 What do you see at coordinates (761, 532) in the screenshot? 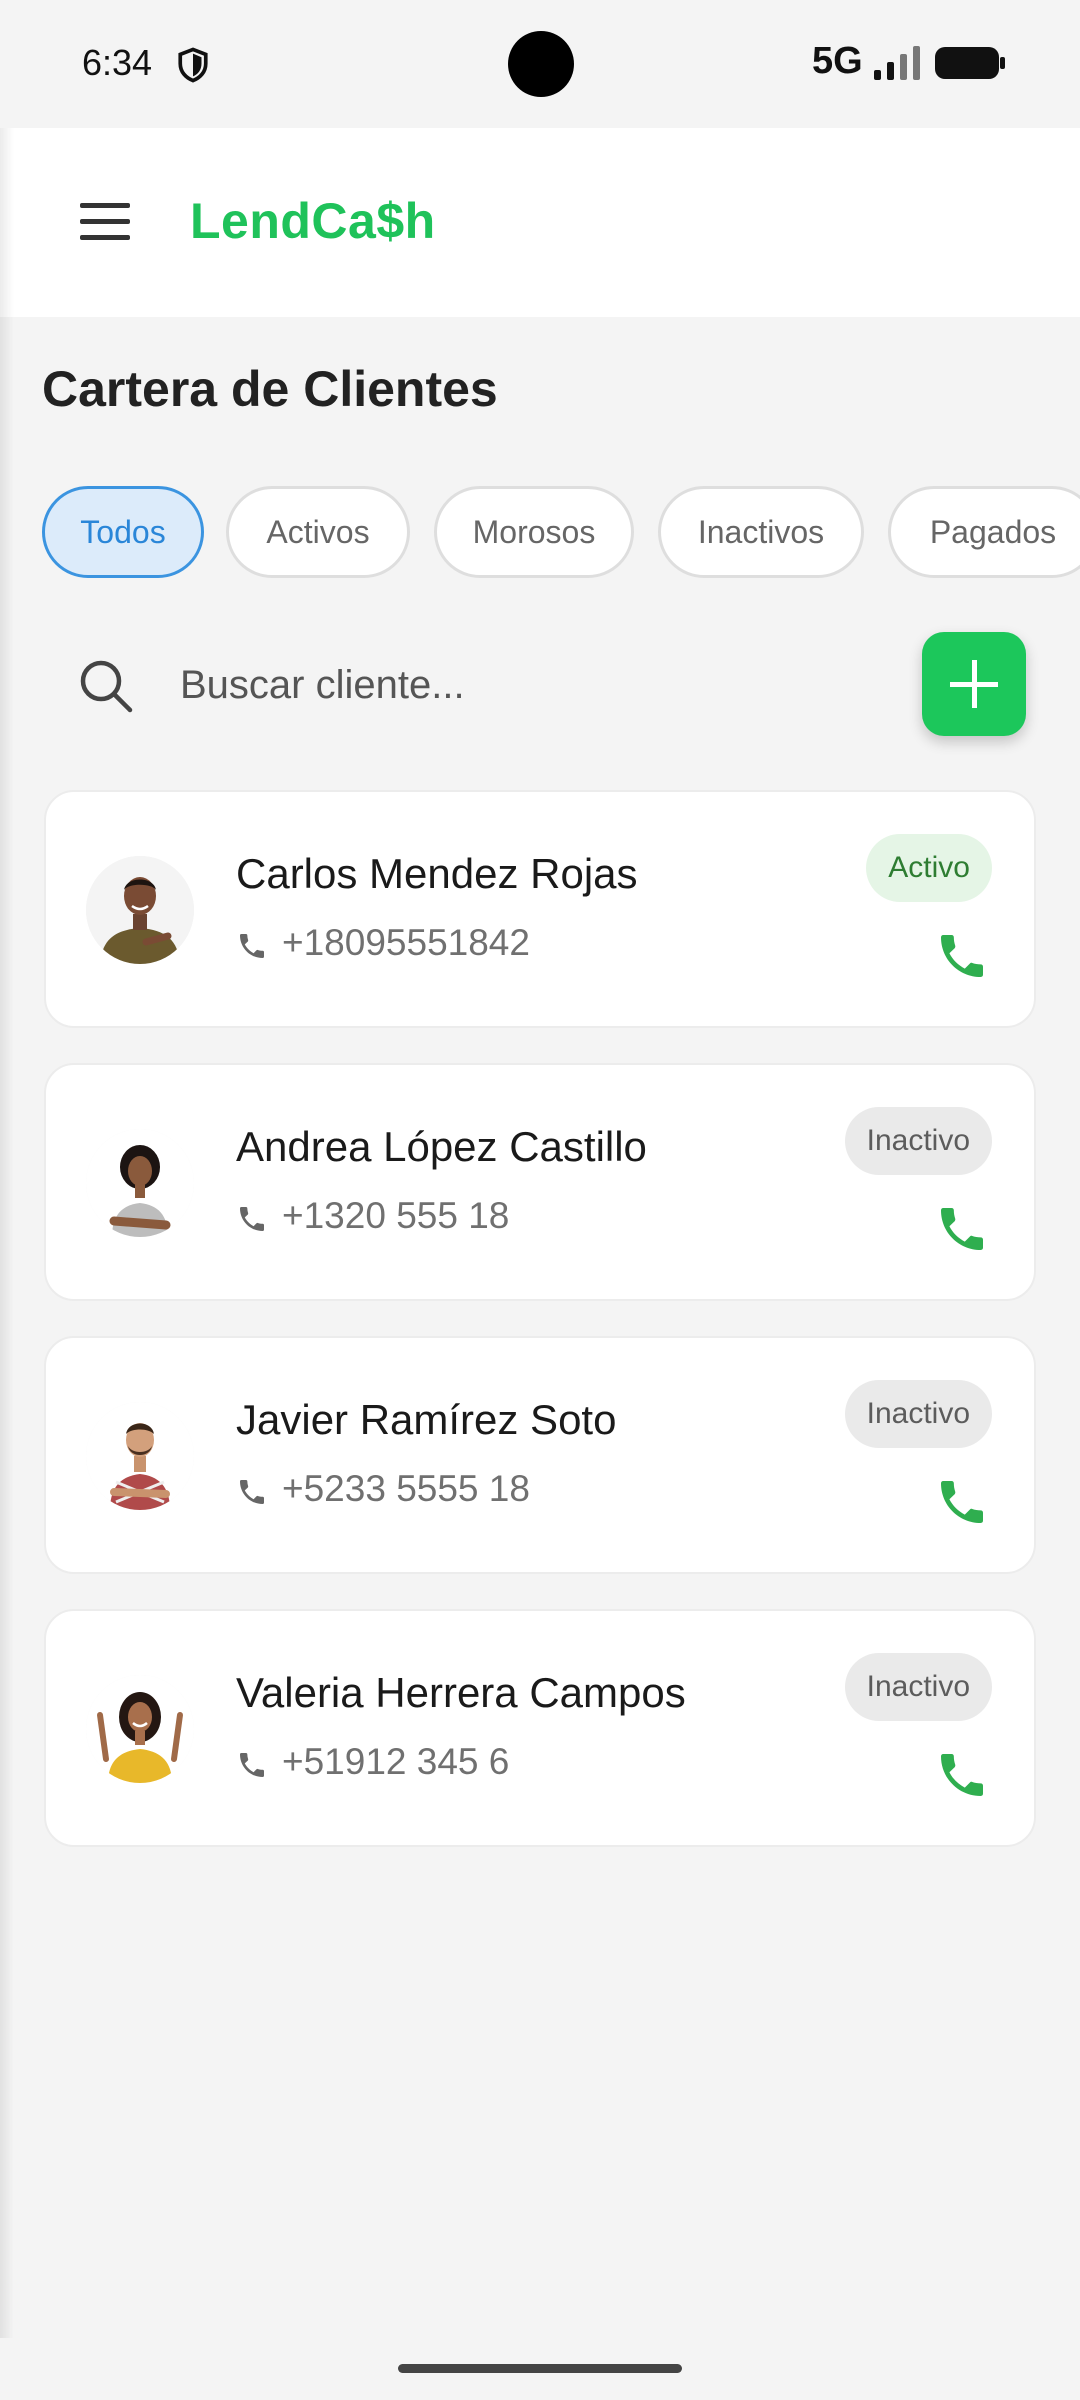
I see `filter-chip-inactivos: Inactivos` at bounding box center [761, 532].